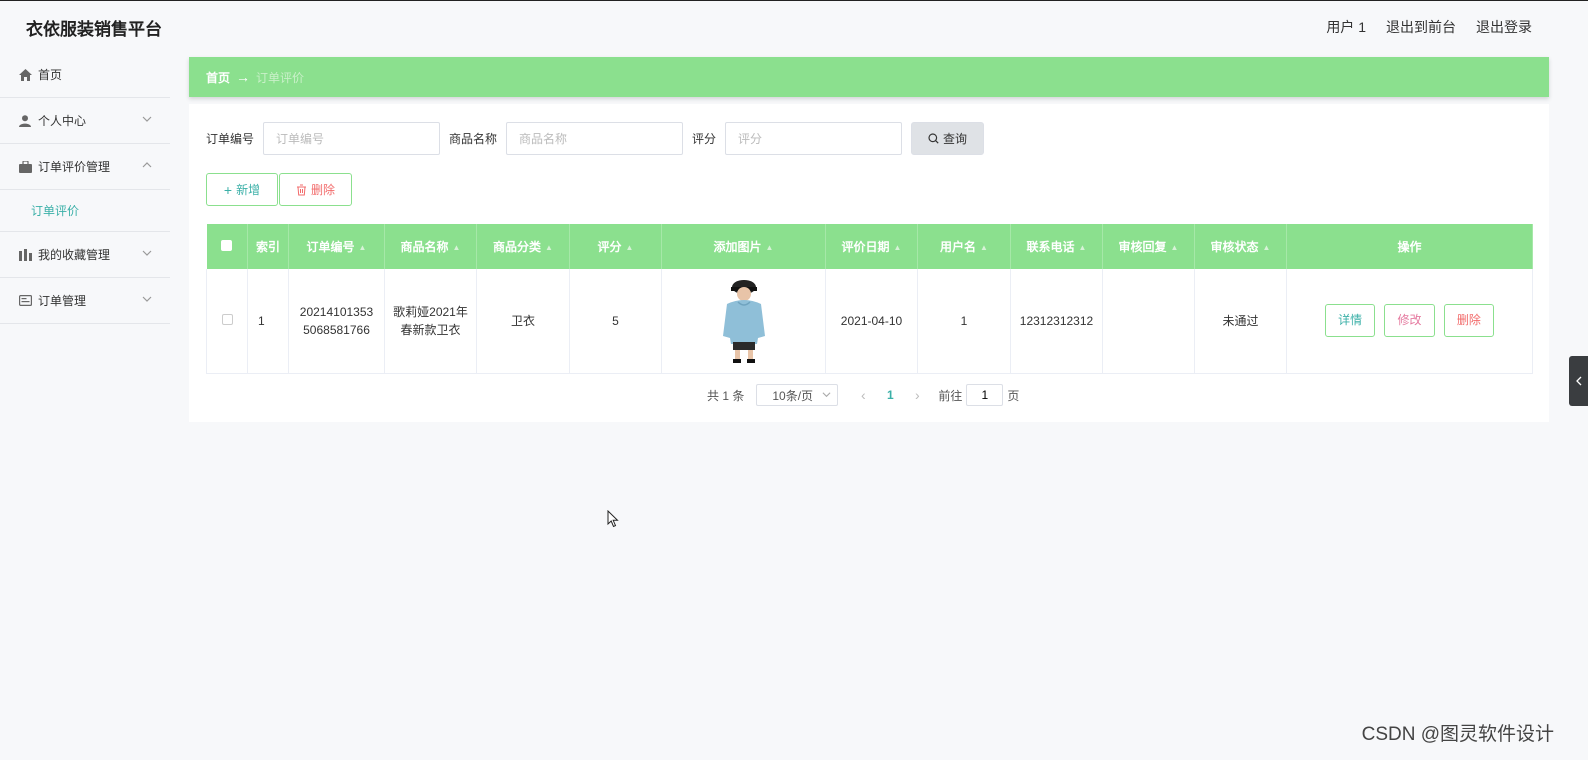 Image resolution: width=1588 pixels, height=760 pixels. Describe the element at coordinates (352, 138) in the screenshot. I see `order-no-input` at that location.